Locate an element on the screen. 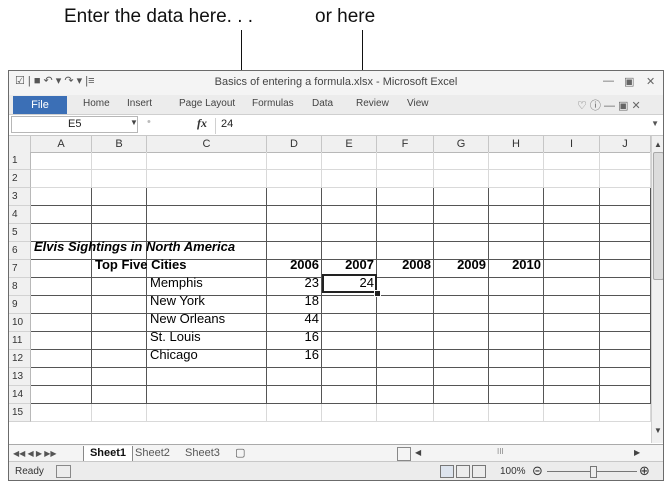 The height and width of the screenshot is (485, 666). hscroll-split-icon is located at coordinates (404, 454).